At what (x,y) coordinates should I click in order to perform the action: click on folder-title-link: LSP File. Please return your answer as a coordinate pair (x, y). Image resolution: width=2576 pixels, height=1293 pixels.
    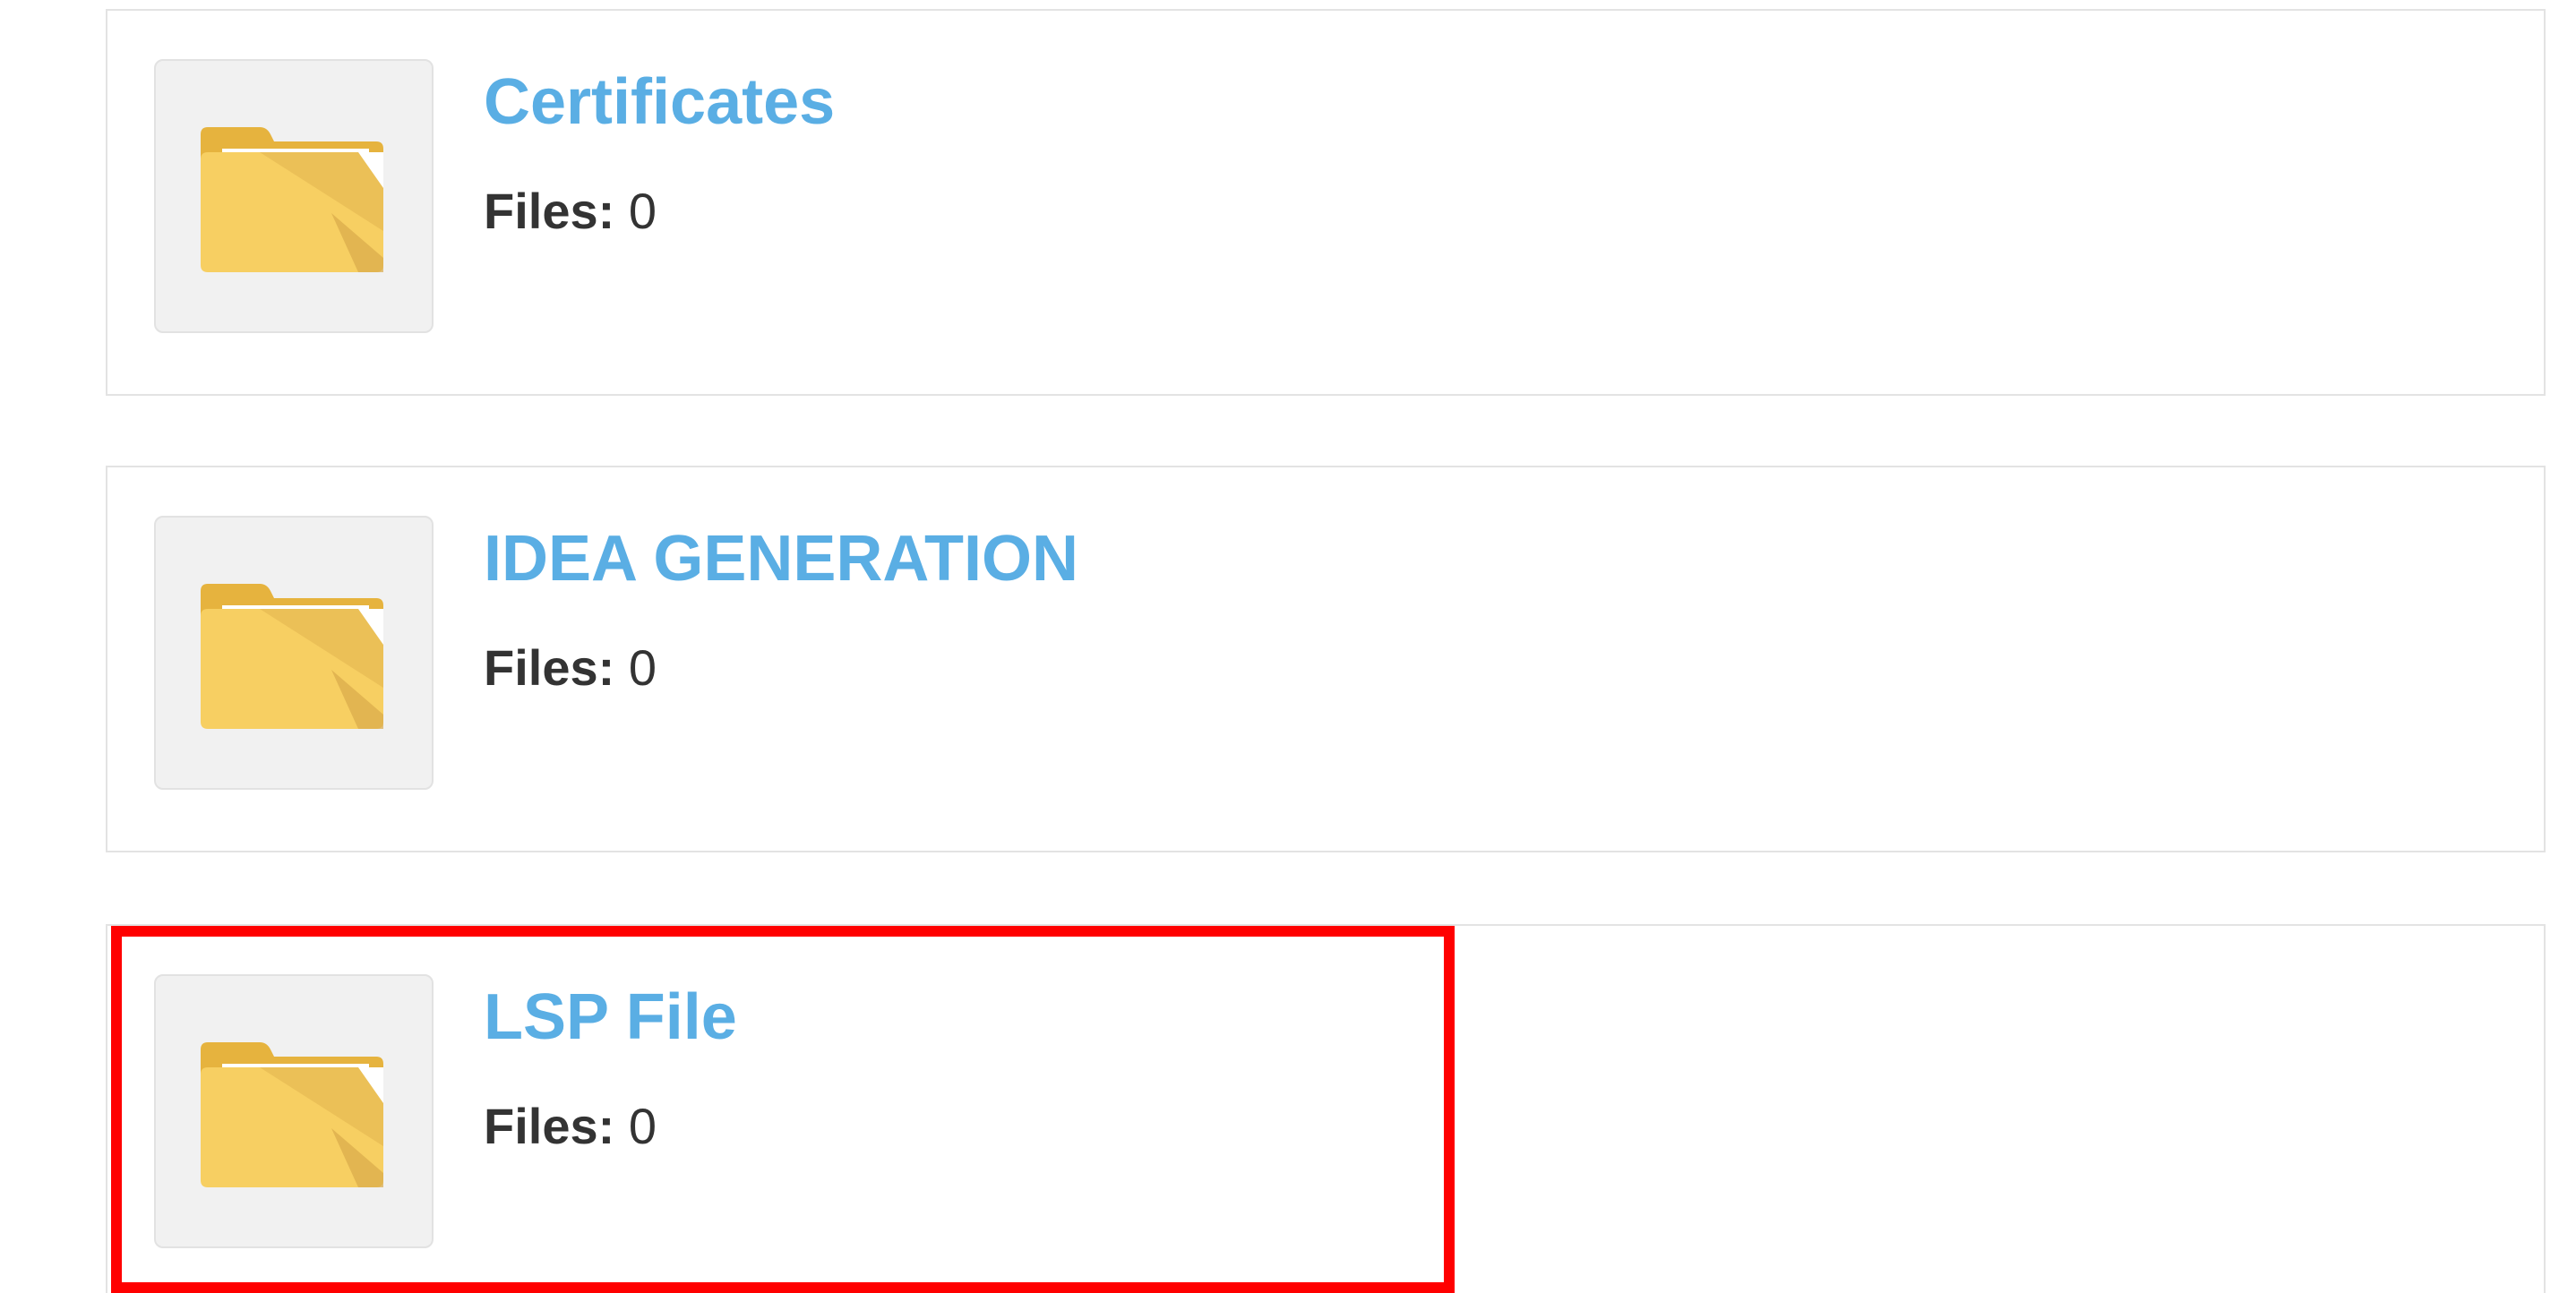
    Looking at the image, I should click on (610, 1017).